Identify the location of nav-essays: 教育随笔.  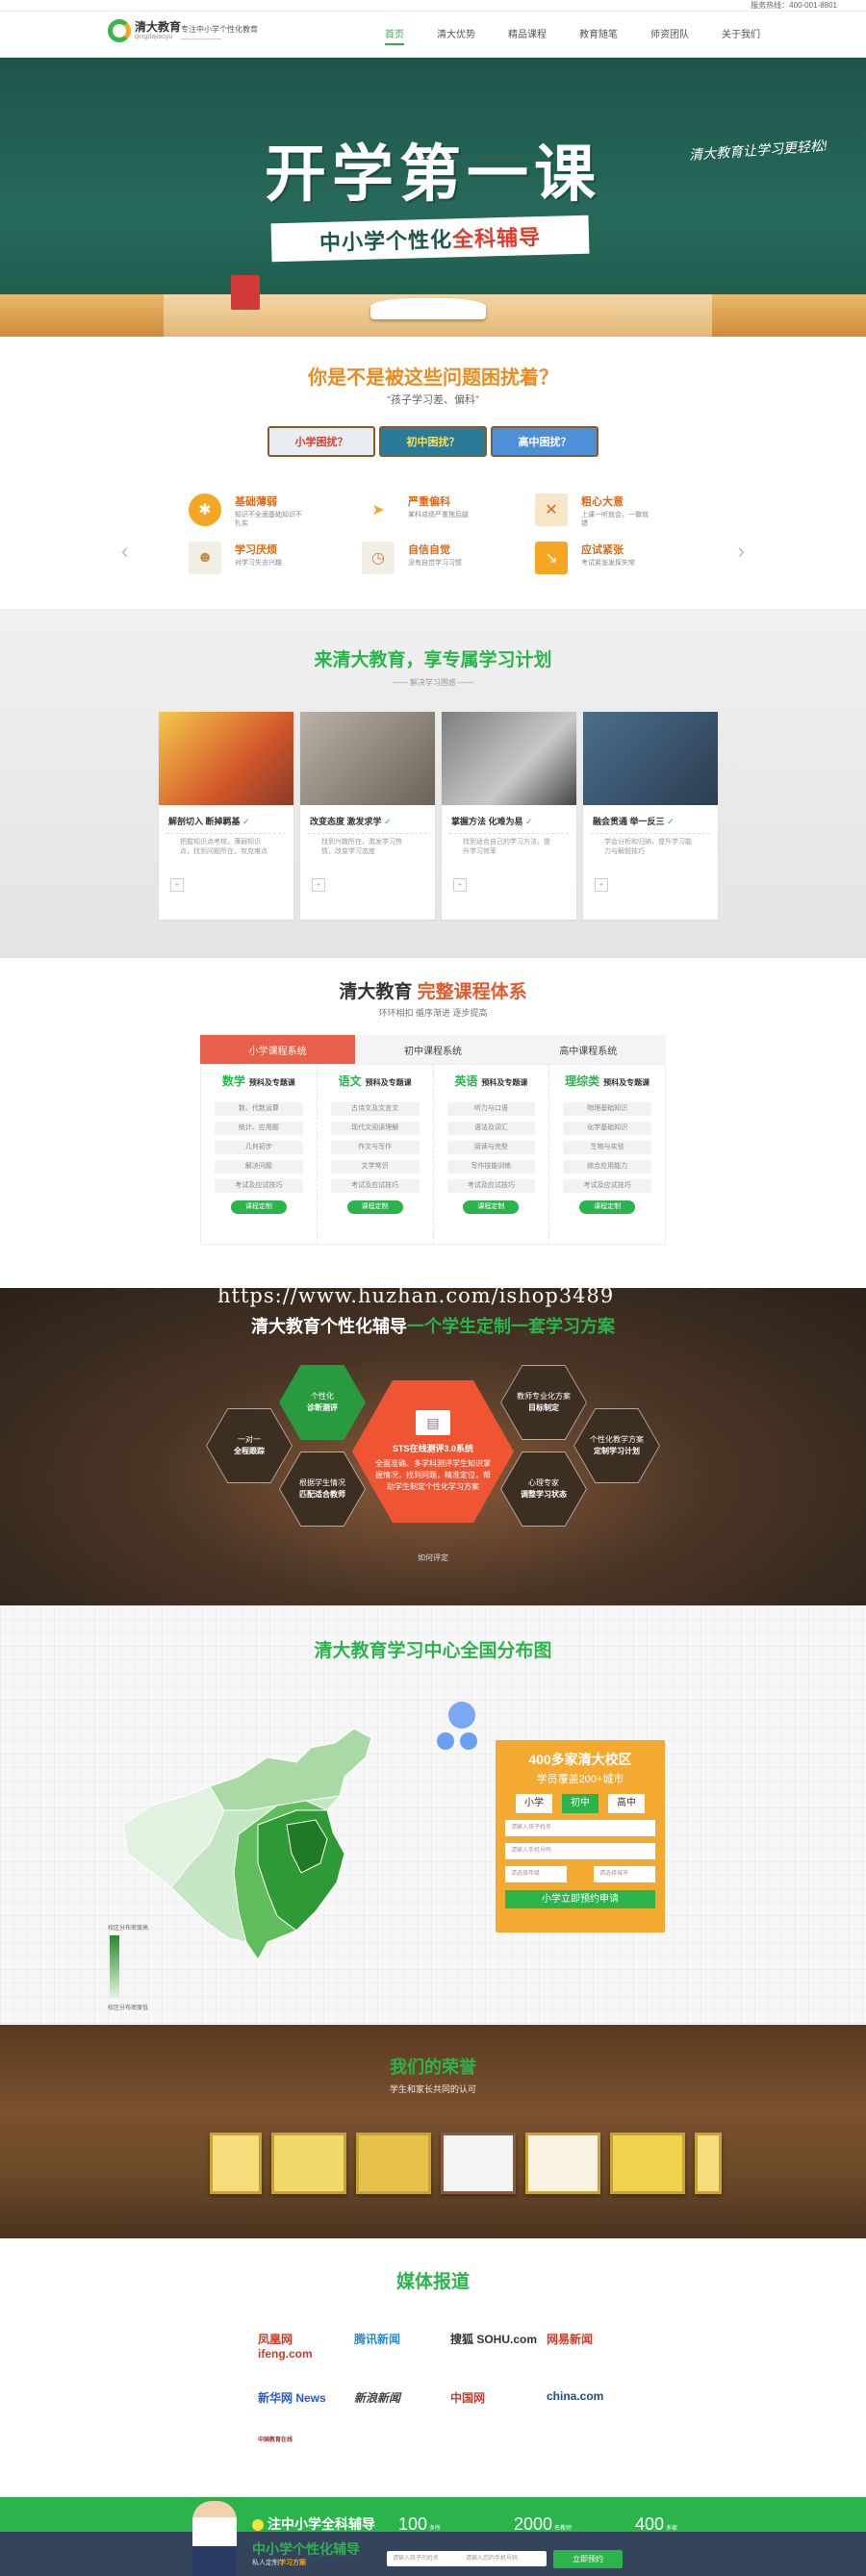
(598, 36).